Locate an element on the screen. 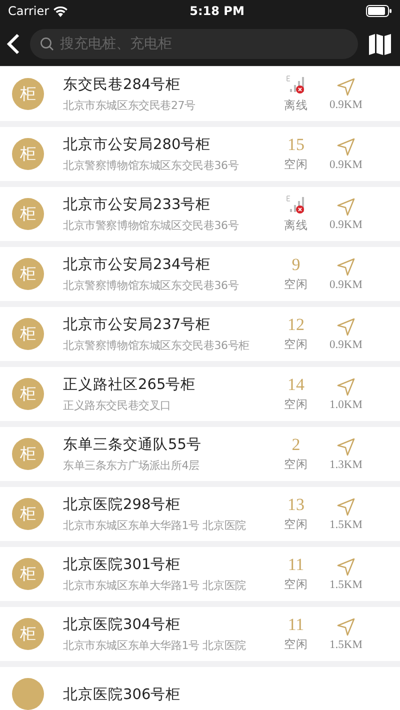  cabinet-row: 柜 东单三条交通队55号 东单三条东方广场派出所4层 2 空闲 1.3KM is located at coordinates (200, 454).